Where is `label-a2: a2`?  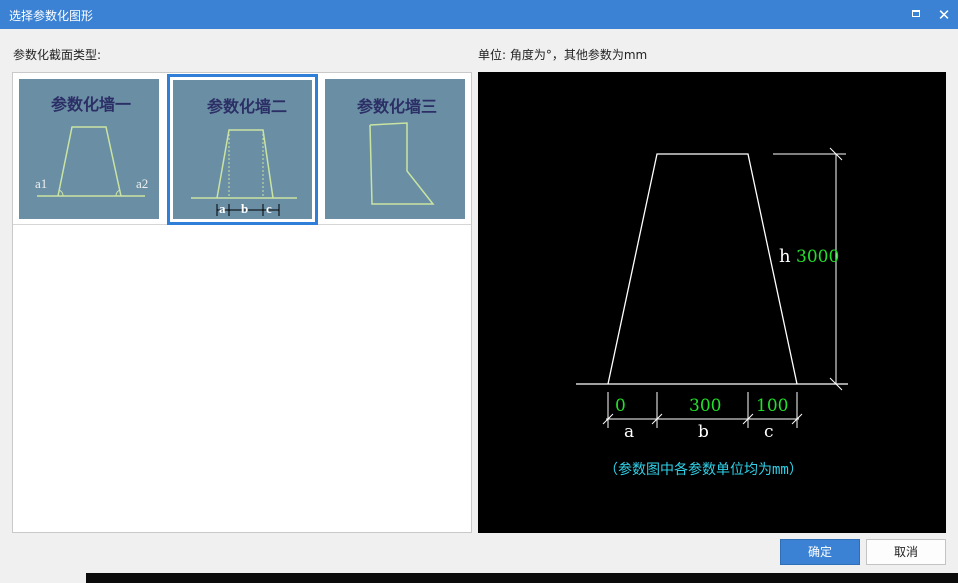
label-a2: a2 is located at coordinates (142, 183).